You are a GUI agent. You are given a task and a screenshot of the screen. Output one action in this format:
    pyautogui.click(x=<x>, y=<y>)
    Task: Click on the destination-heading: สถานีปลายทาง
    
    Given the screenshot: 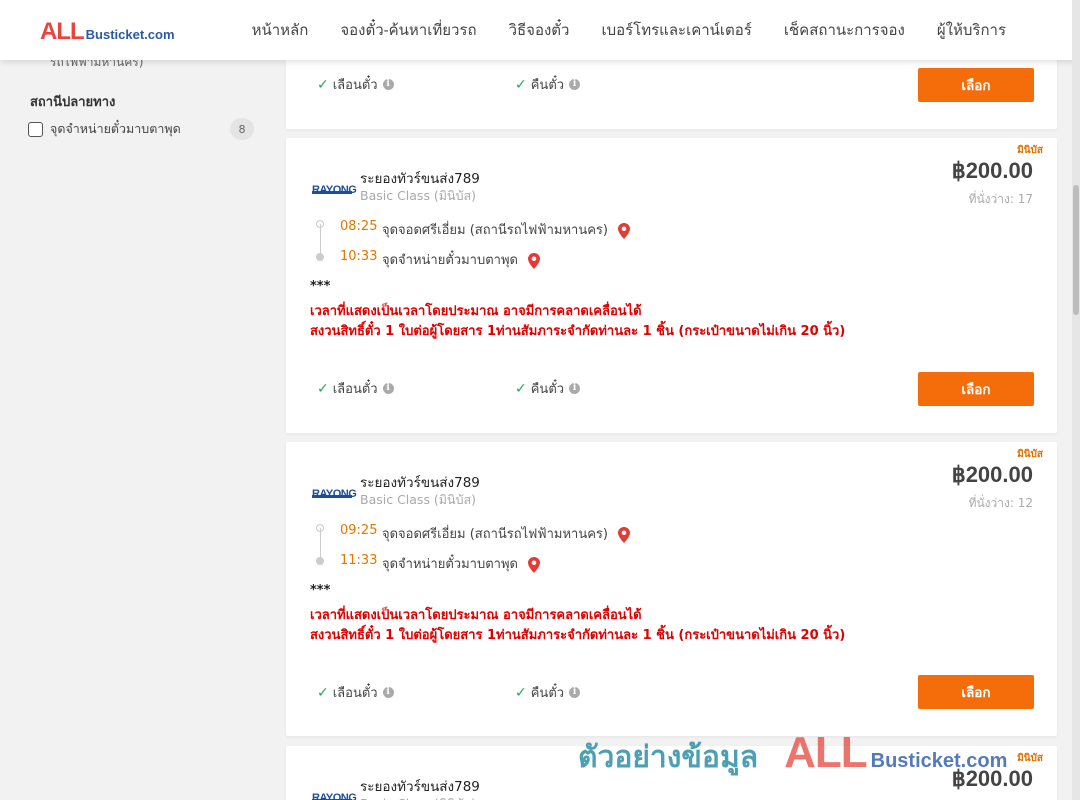 What is the action you would take?
    pyautogui.click(x=73, y=102)
    